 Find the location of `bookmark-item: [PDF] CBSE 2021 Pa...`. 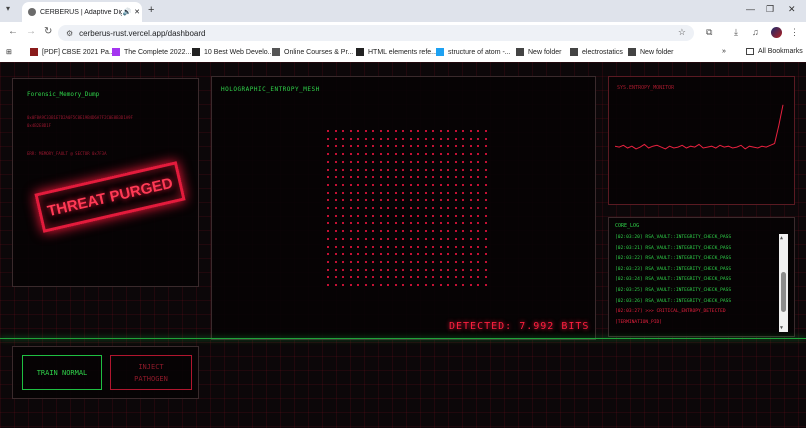

bookmark-item: [PDF] CBSE 2021 Pa... is located at coordinates (72, 52).